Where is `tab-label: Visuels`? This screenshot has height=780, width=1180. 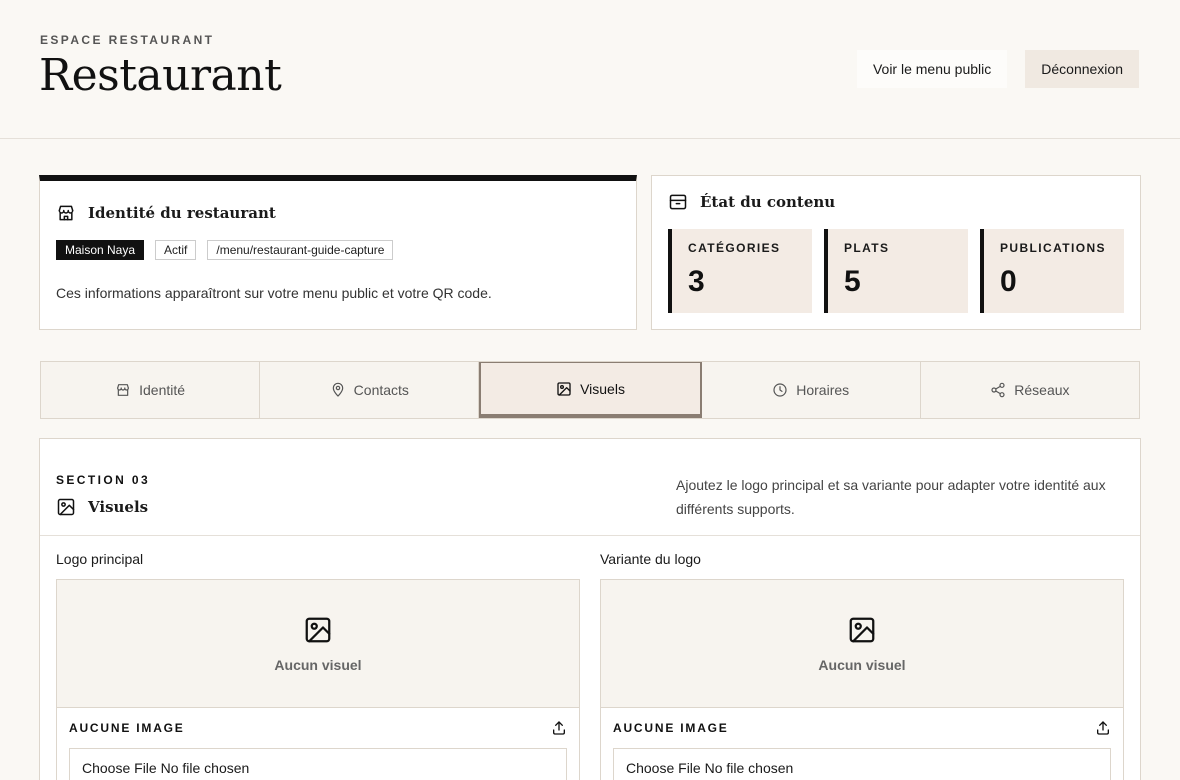
tab-label: Visuels is located at coordinates (602, 388).